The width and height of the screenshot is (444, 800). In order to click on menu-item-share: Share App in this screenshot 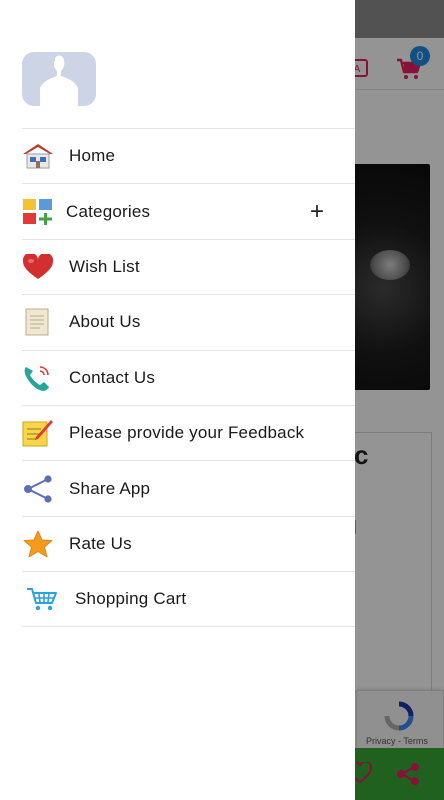, I will do `click(188, 487)`.